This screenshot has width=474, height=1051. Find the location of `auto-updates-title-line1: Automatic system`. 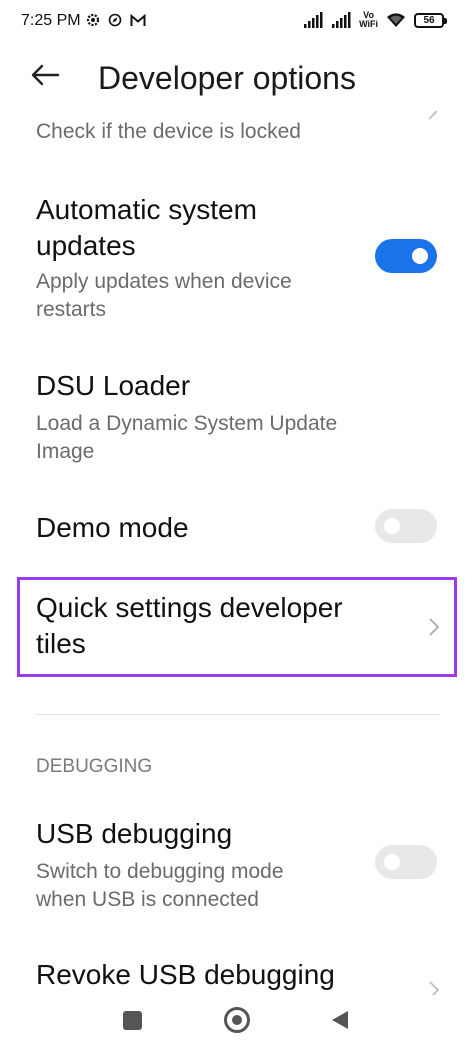

auto-updates-title-line1: Automatic system is located at coordinates (146, 209).